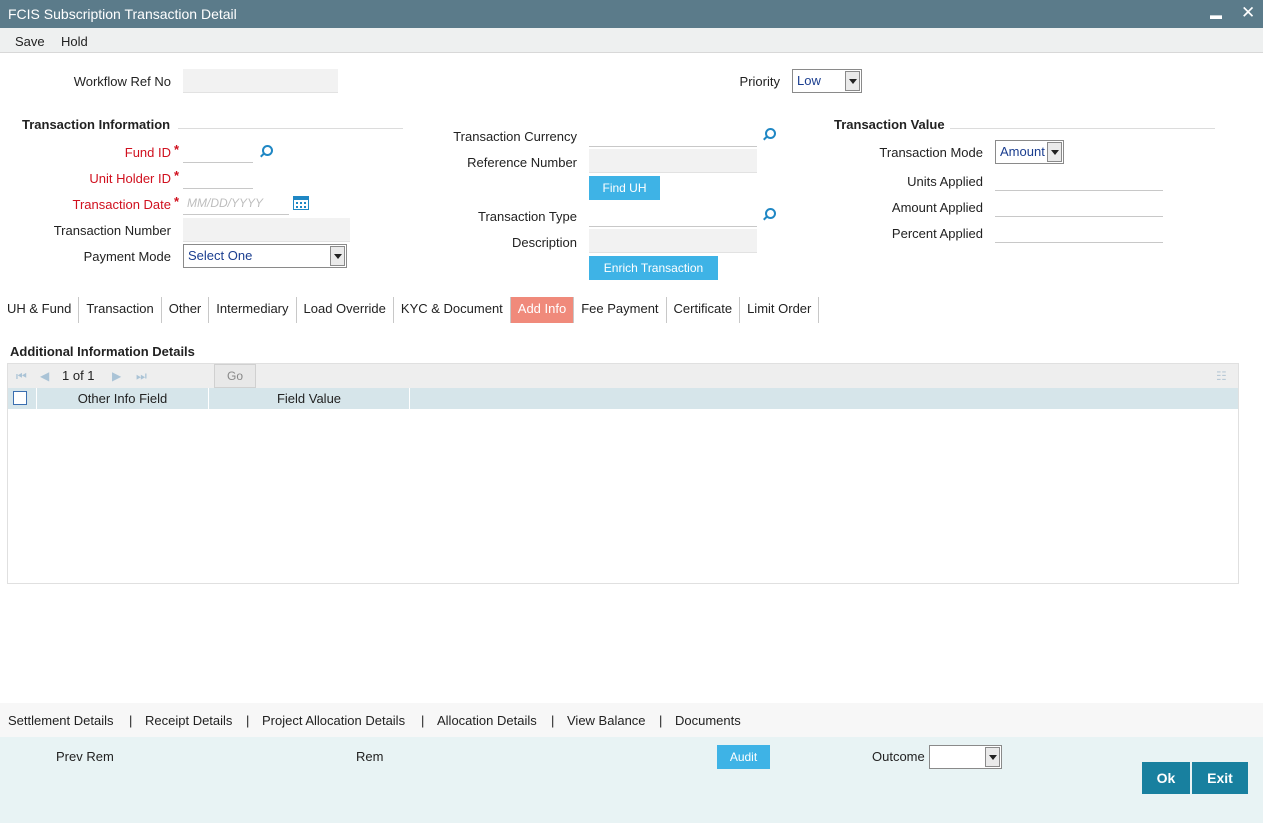 Image resolution: width=1263 pixels, height=823 pixels. Describe the element at coordinates (1220, 778) in the screenshot. I see `exit-button: Exit` at that location.